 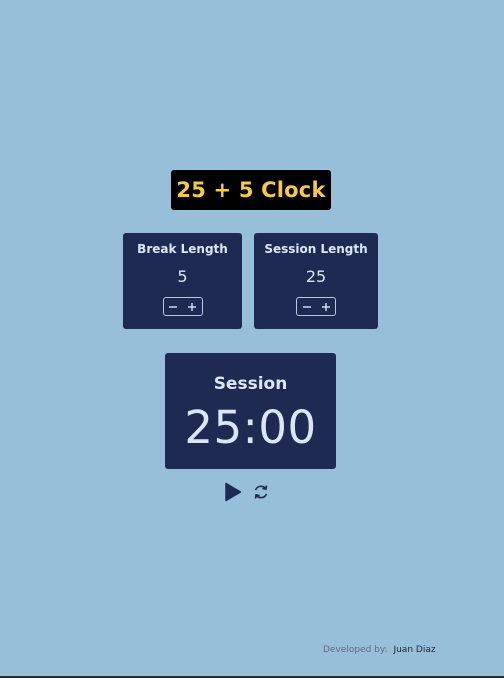 What do you see at coordinates (251, 190) in the screenshot?
I see `app-title: 25 + 5 Clock` at bounding box center [251, 190].